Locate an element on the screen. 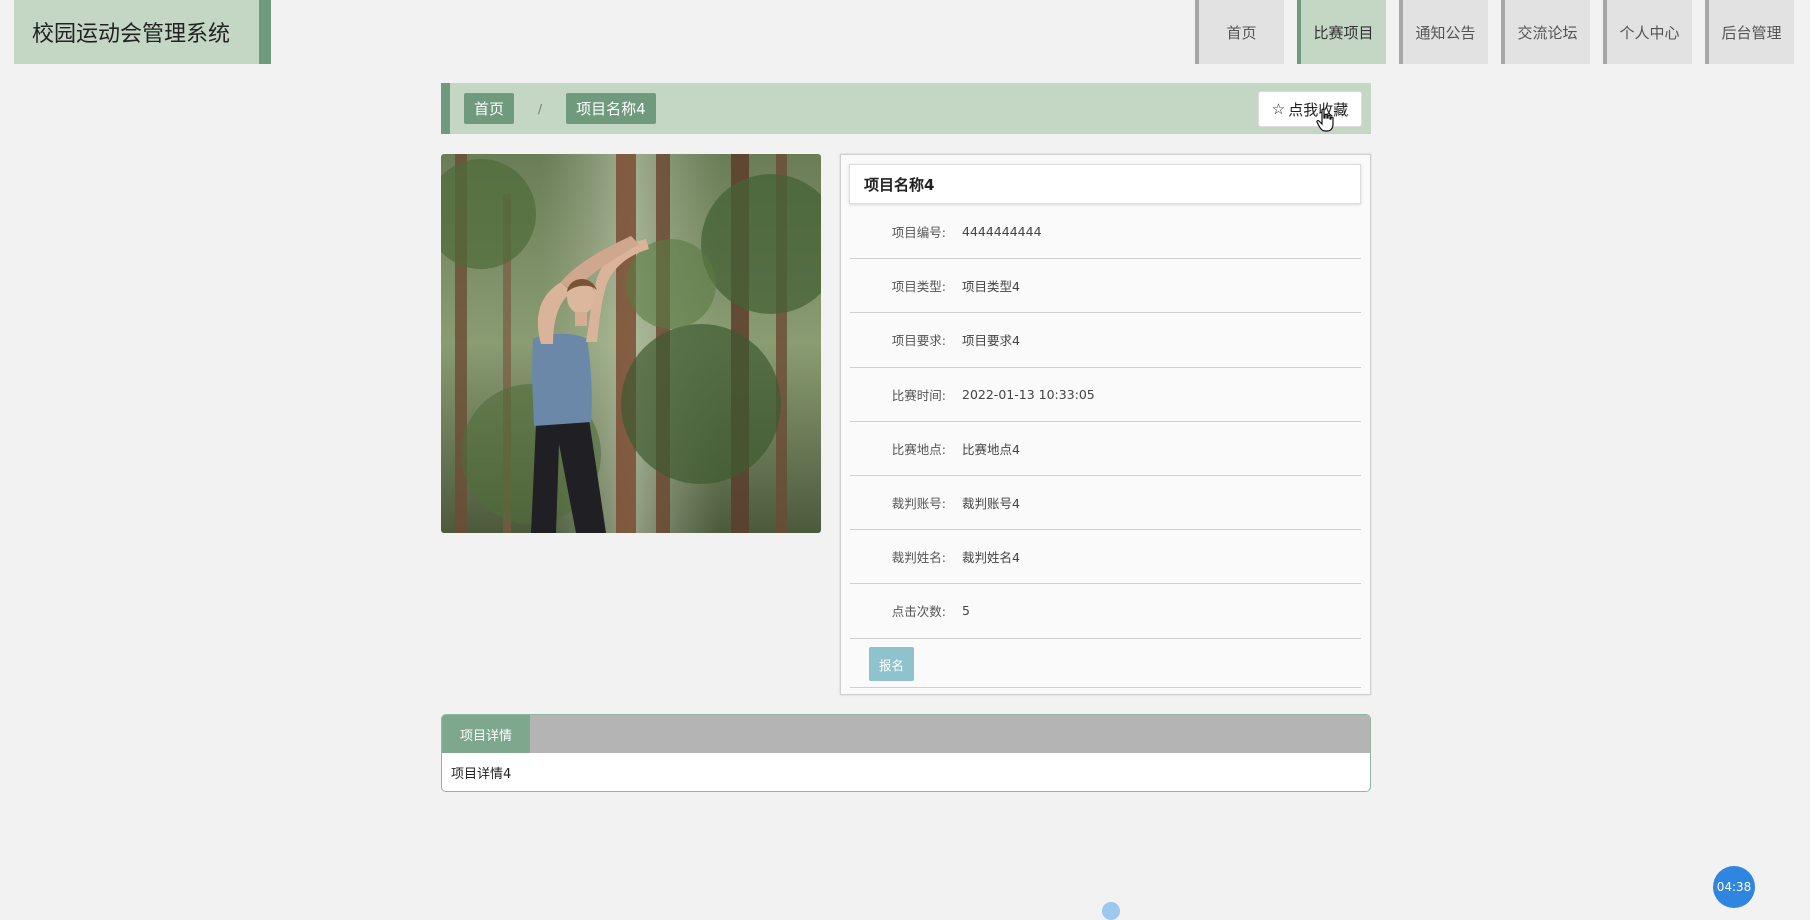 Image resolution: width=1810 pixels, height=920 pixels. field-value: 4444444444 is located at coordinates (1002, 232).